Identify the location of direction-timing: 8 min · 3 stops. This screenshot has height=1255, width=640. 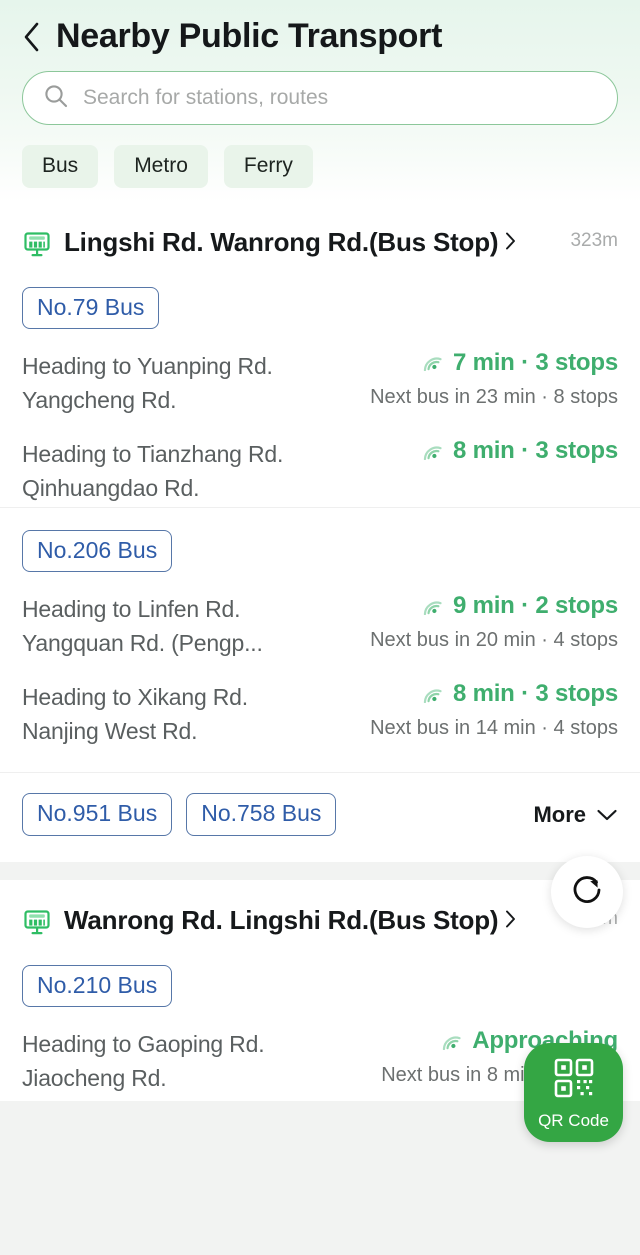
(477, 454).